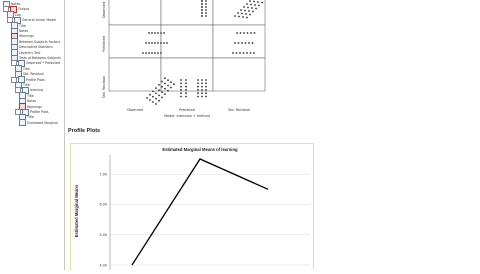 Image resolution: width=480 pixels, height=274 pixels. Describe the element at coordinates (239, 110) in the screenshot. I see `matrix-col-label: Std. Residual` at that location.